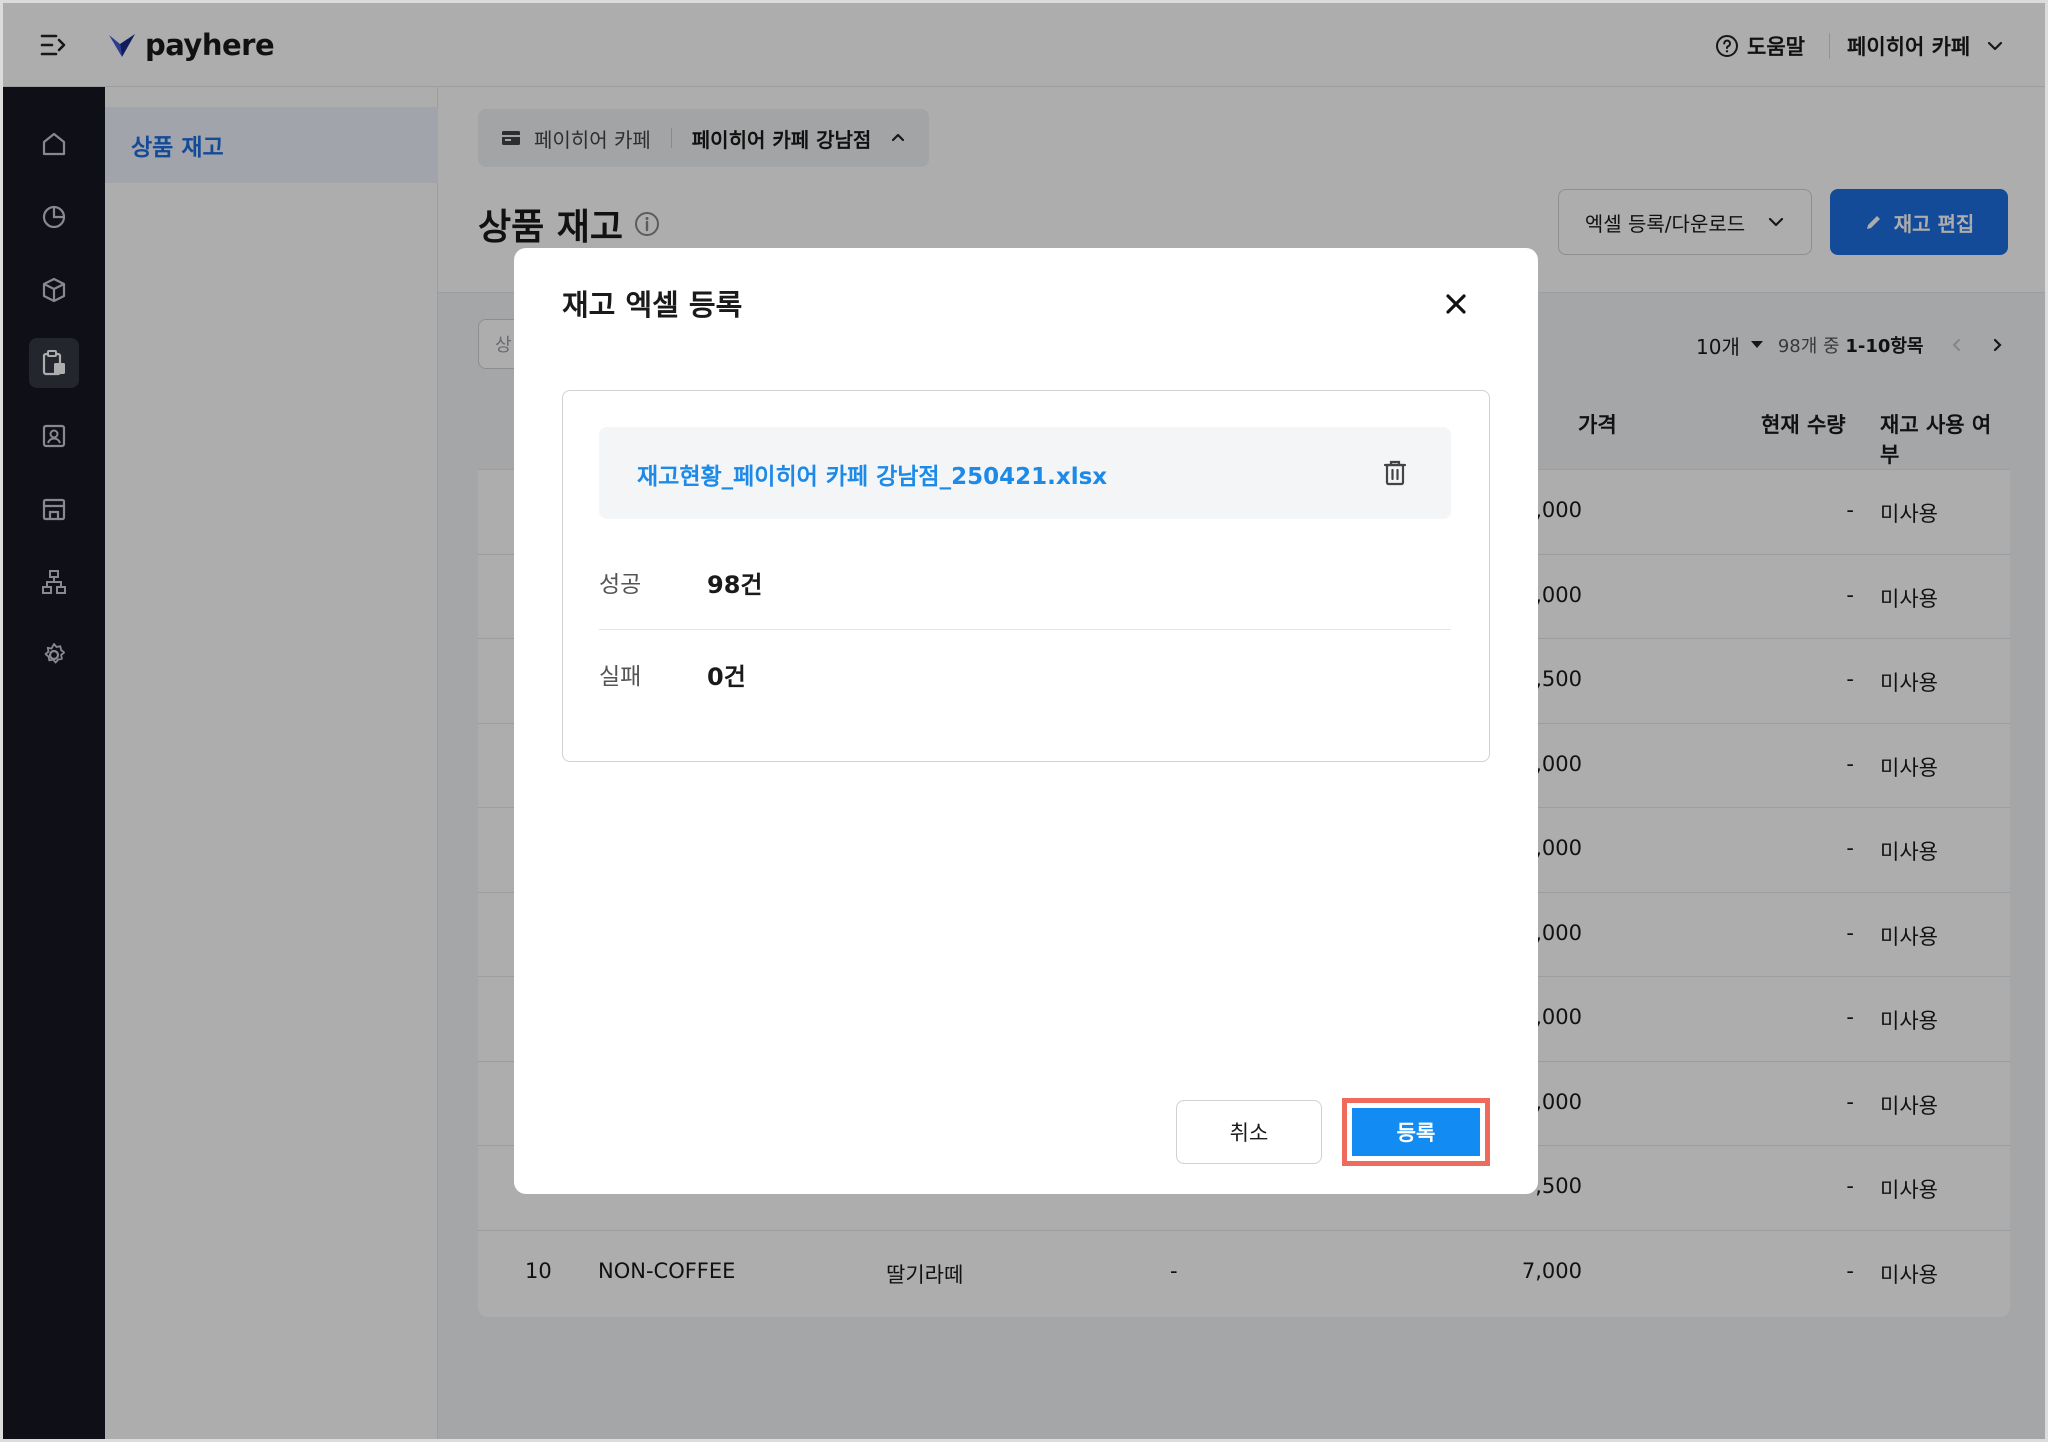 This screenshot has height=1442, width=2048. What do you see at coordinates (620, 677) in the screenshot?
I see `fail-label: 실패` at bounding box center [620, 677].